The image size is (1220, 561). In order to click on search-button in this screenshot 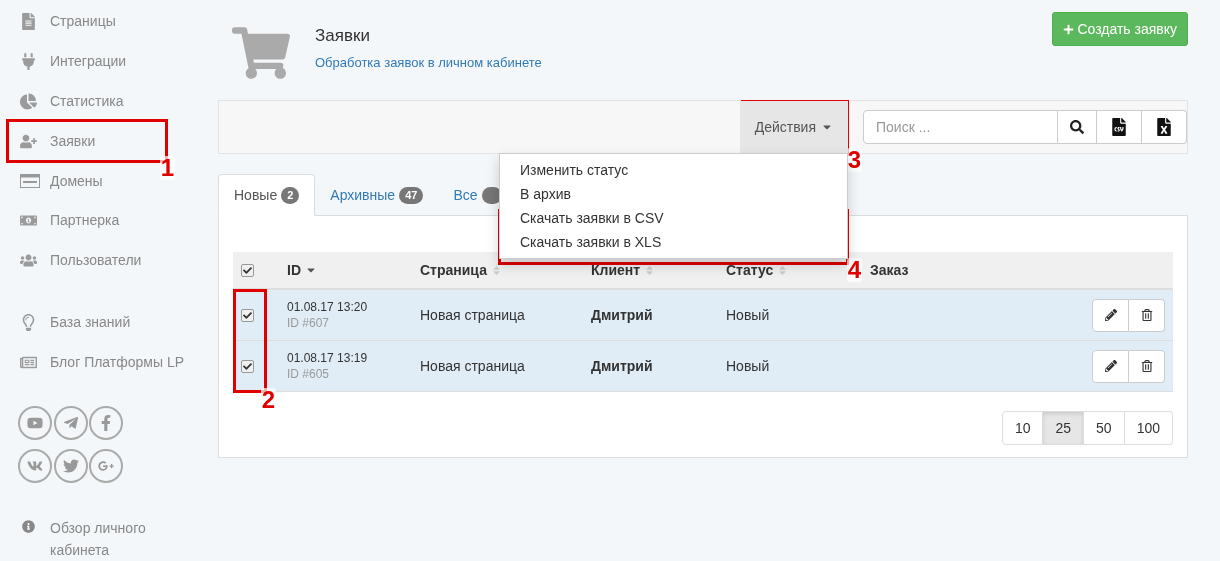, I will do `click(1077, 127)`.